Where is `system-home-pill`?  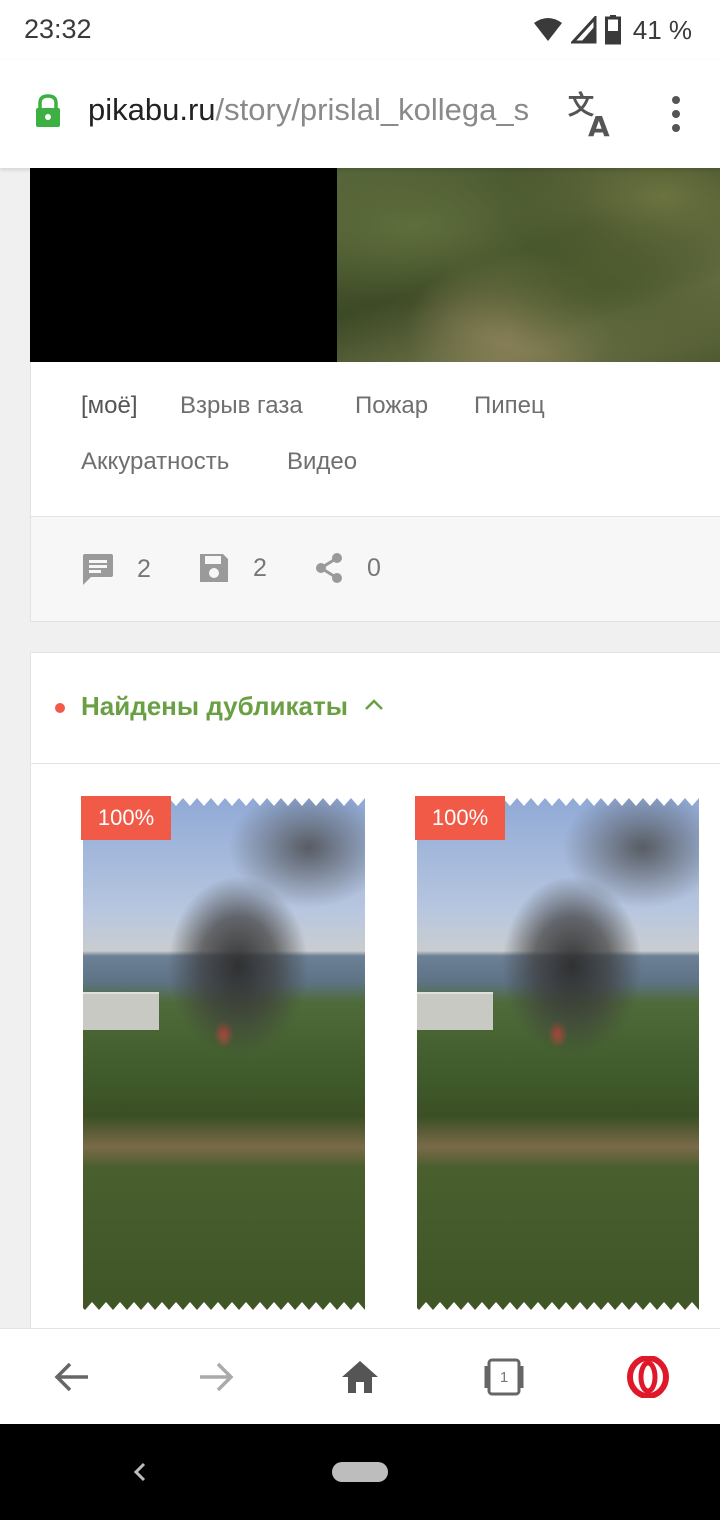
system-home-pill is located at coordinates (360, 1472).